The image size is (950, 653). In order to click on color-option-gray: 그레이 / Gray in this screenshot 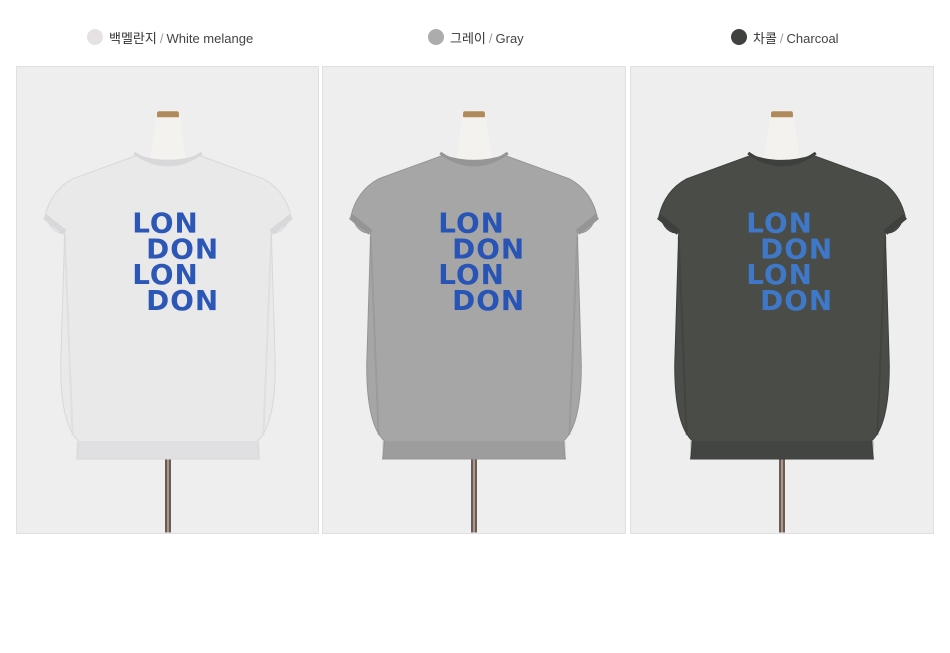, I will do `click(476, 37)`.